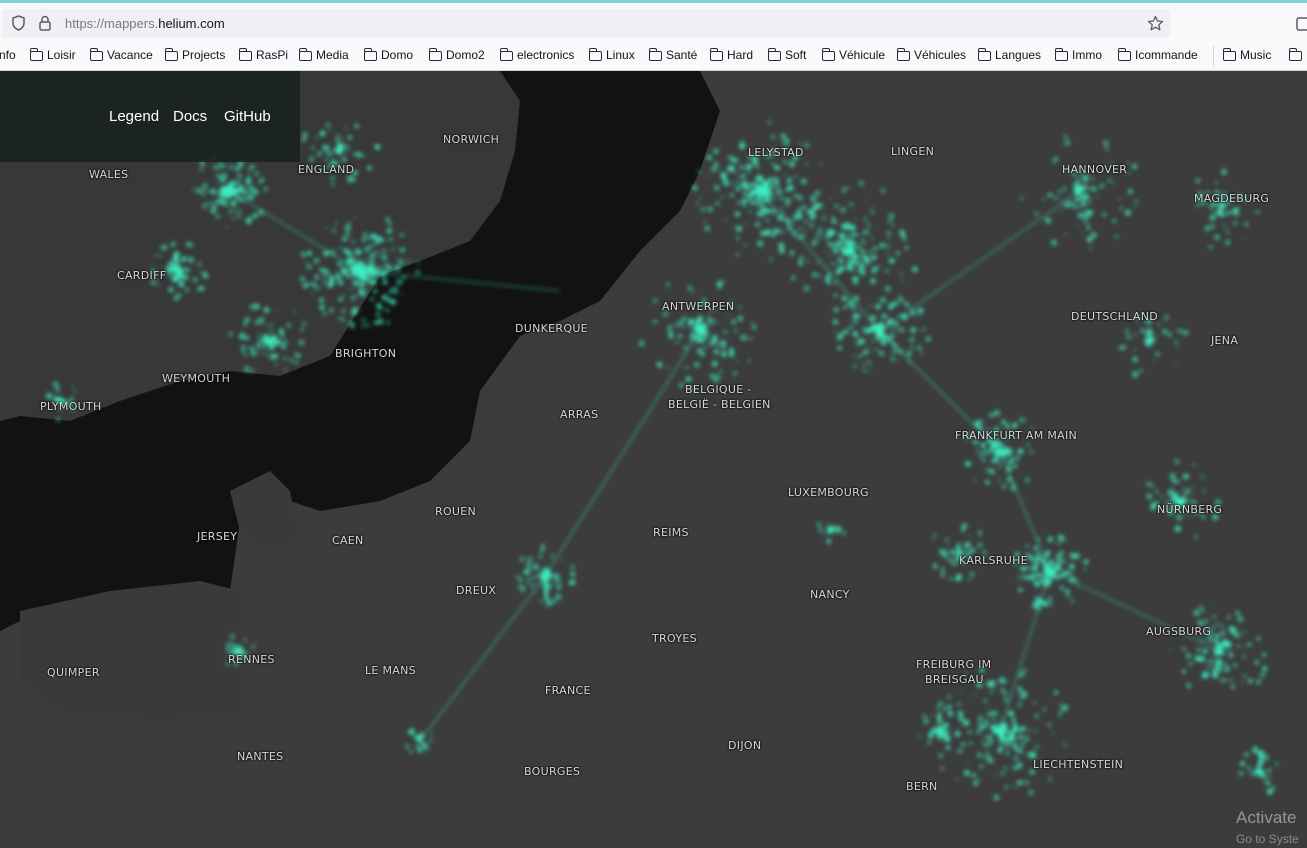  I want to click on bookmark-music: Music, so click(1246, 56).